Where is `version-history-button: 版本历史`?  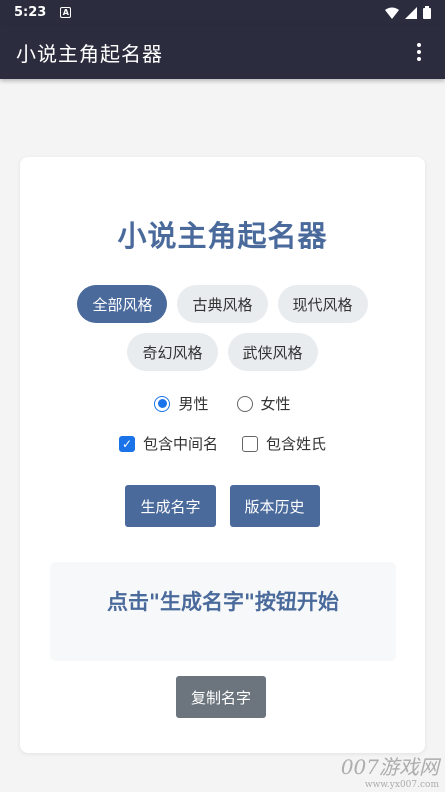
version-history-button: 版本历史 is located at coordinates (274, 506).